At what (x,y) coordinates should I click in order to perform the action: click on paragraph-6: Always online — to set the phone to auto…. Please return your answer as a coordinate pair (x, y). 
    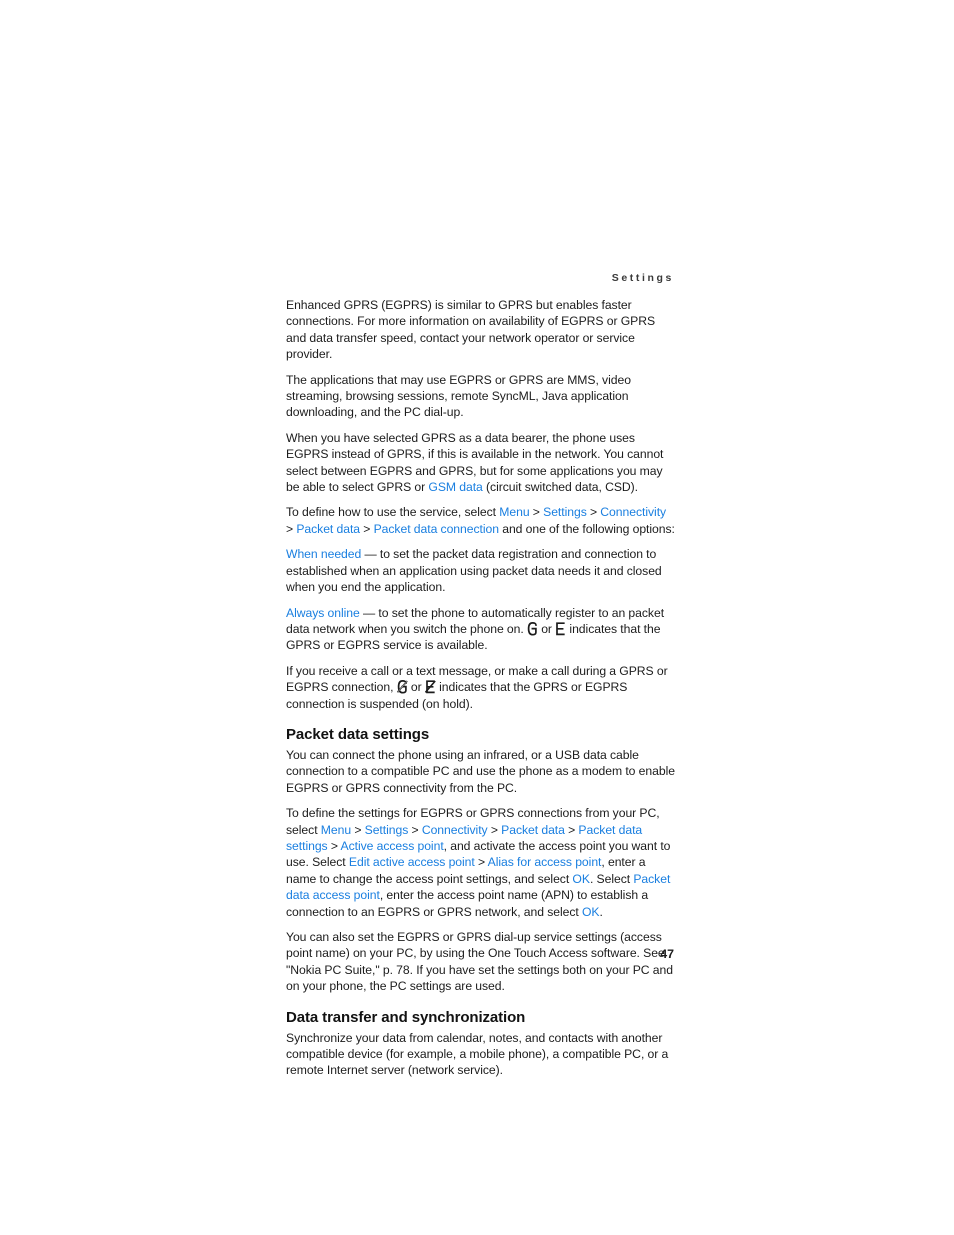
    Looking at the image, I should click on (481, 629).